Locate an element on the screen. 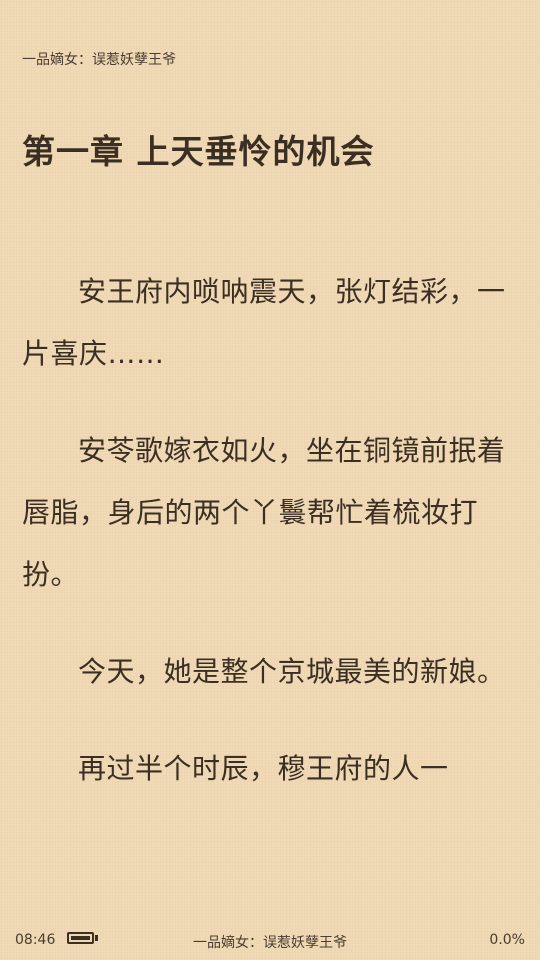  header-book-title: 一品嫡女：误惹妖孽王爷 is located at coordinates (99, 60).